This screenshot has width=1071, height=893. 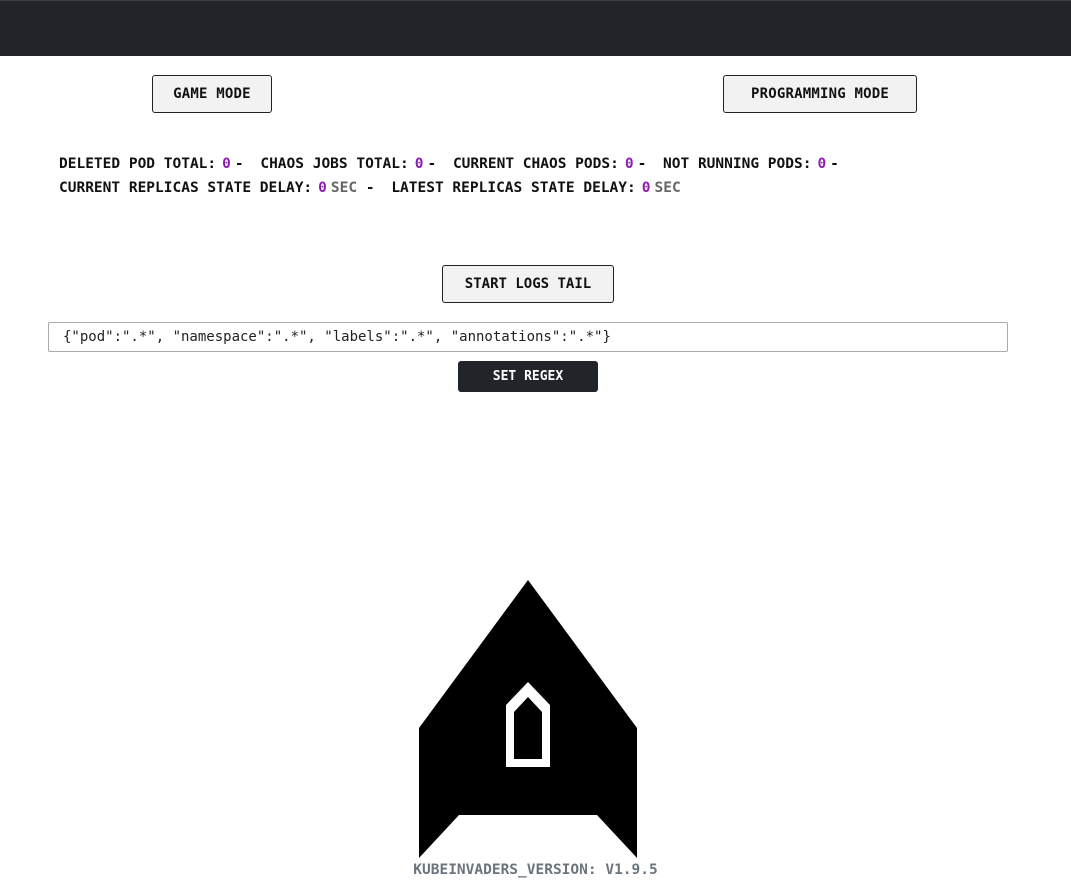 I want to click on deleted-pod-total-label: Deleted Pod Total:, so click(x=138, y=164).